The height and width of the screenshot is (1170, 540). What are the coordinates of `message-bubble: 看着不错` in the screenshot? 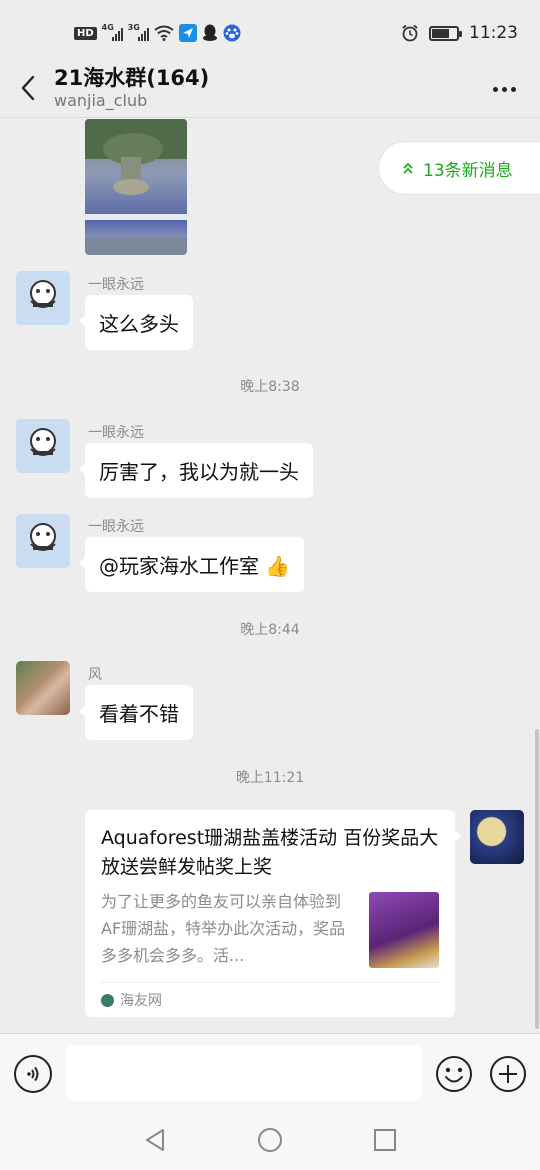 It's located at (136, 712).